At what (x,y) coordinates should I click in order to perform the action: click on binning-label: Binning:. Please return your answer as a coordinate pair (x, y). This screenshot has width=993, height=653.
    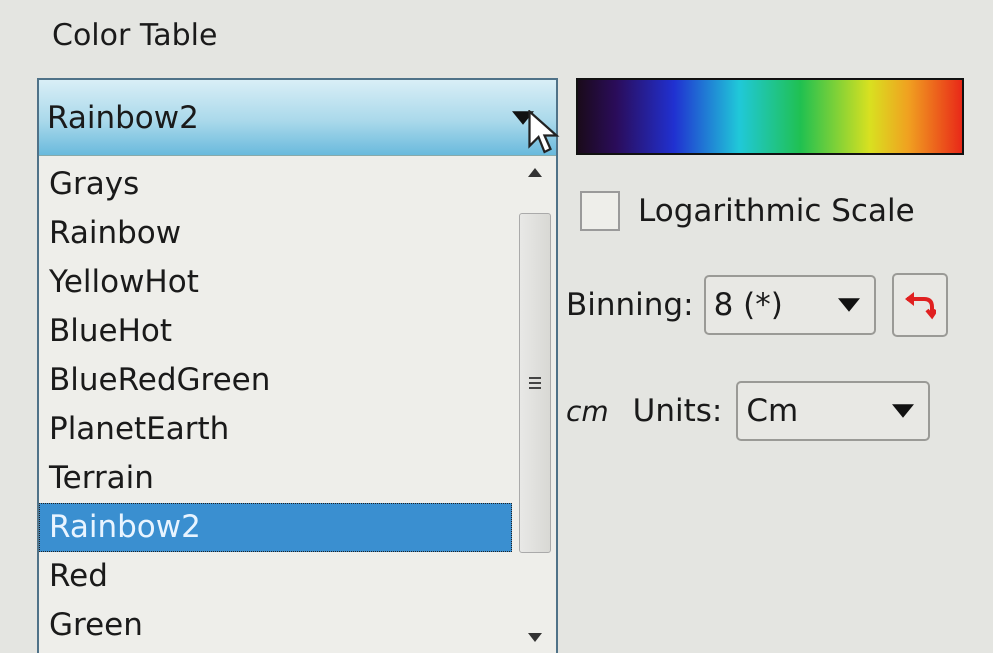
    Looking at the image, I should click on (630, 305).